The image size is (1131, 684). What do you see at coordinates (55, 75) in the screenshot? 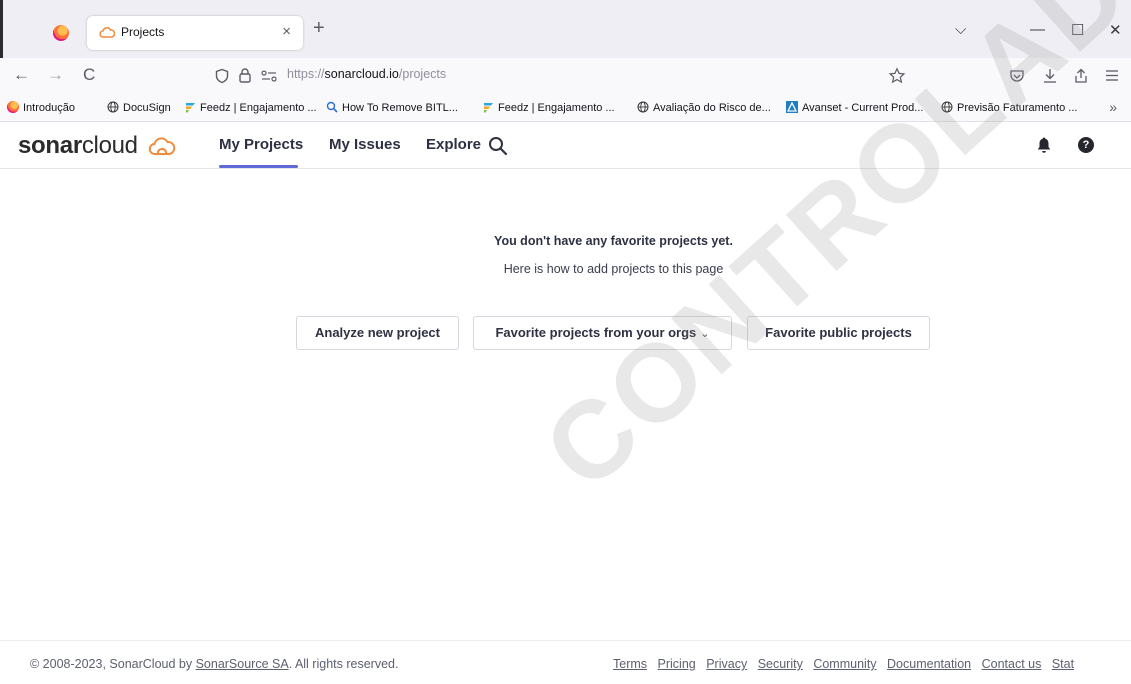
I see `forward-icon: →` at bounding box center [55, 75].